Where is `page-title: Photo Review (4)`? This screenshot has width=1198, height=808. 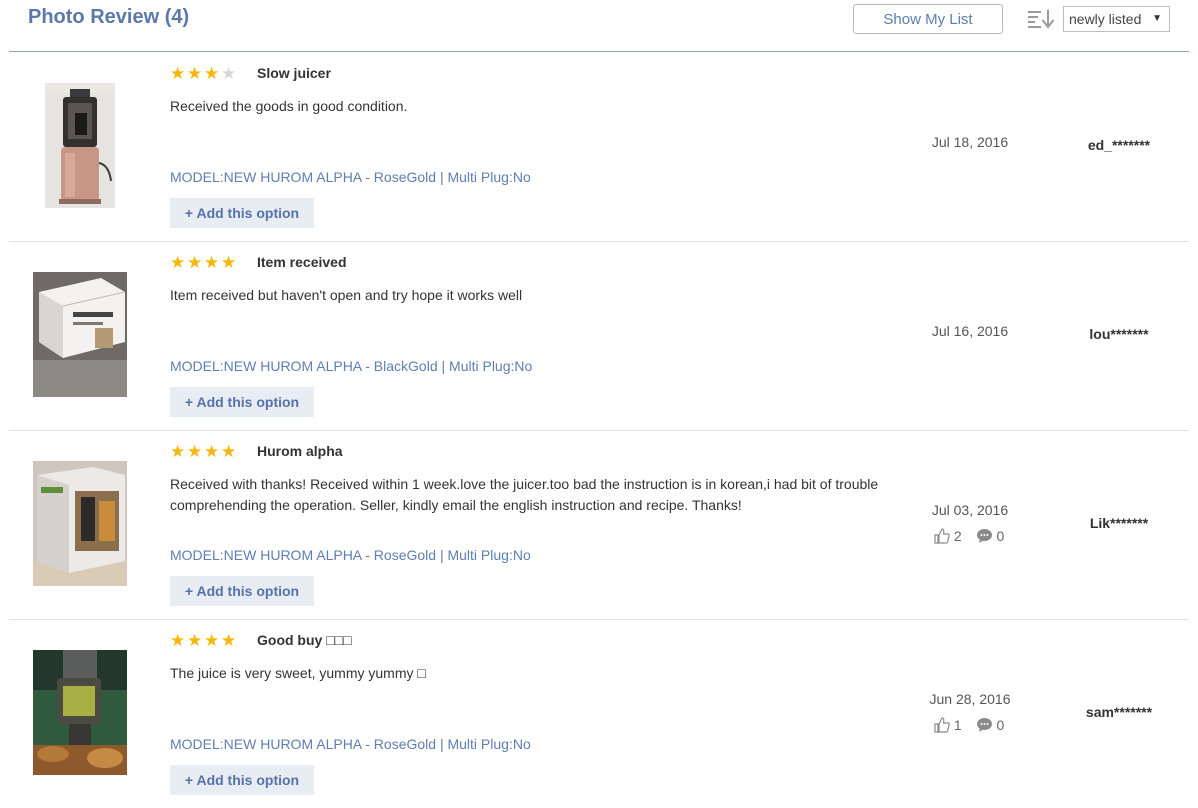 page-title: Photo Review (4) is located at coordinates (109, 17).